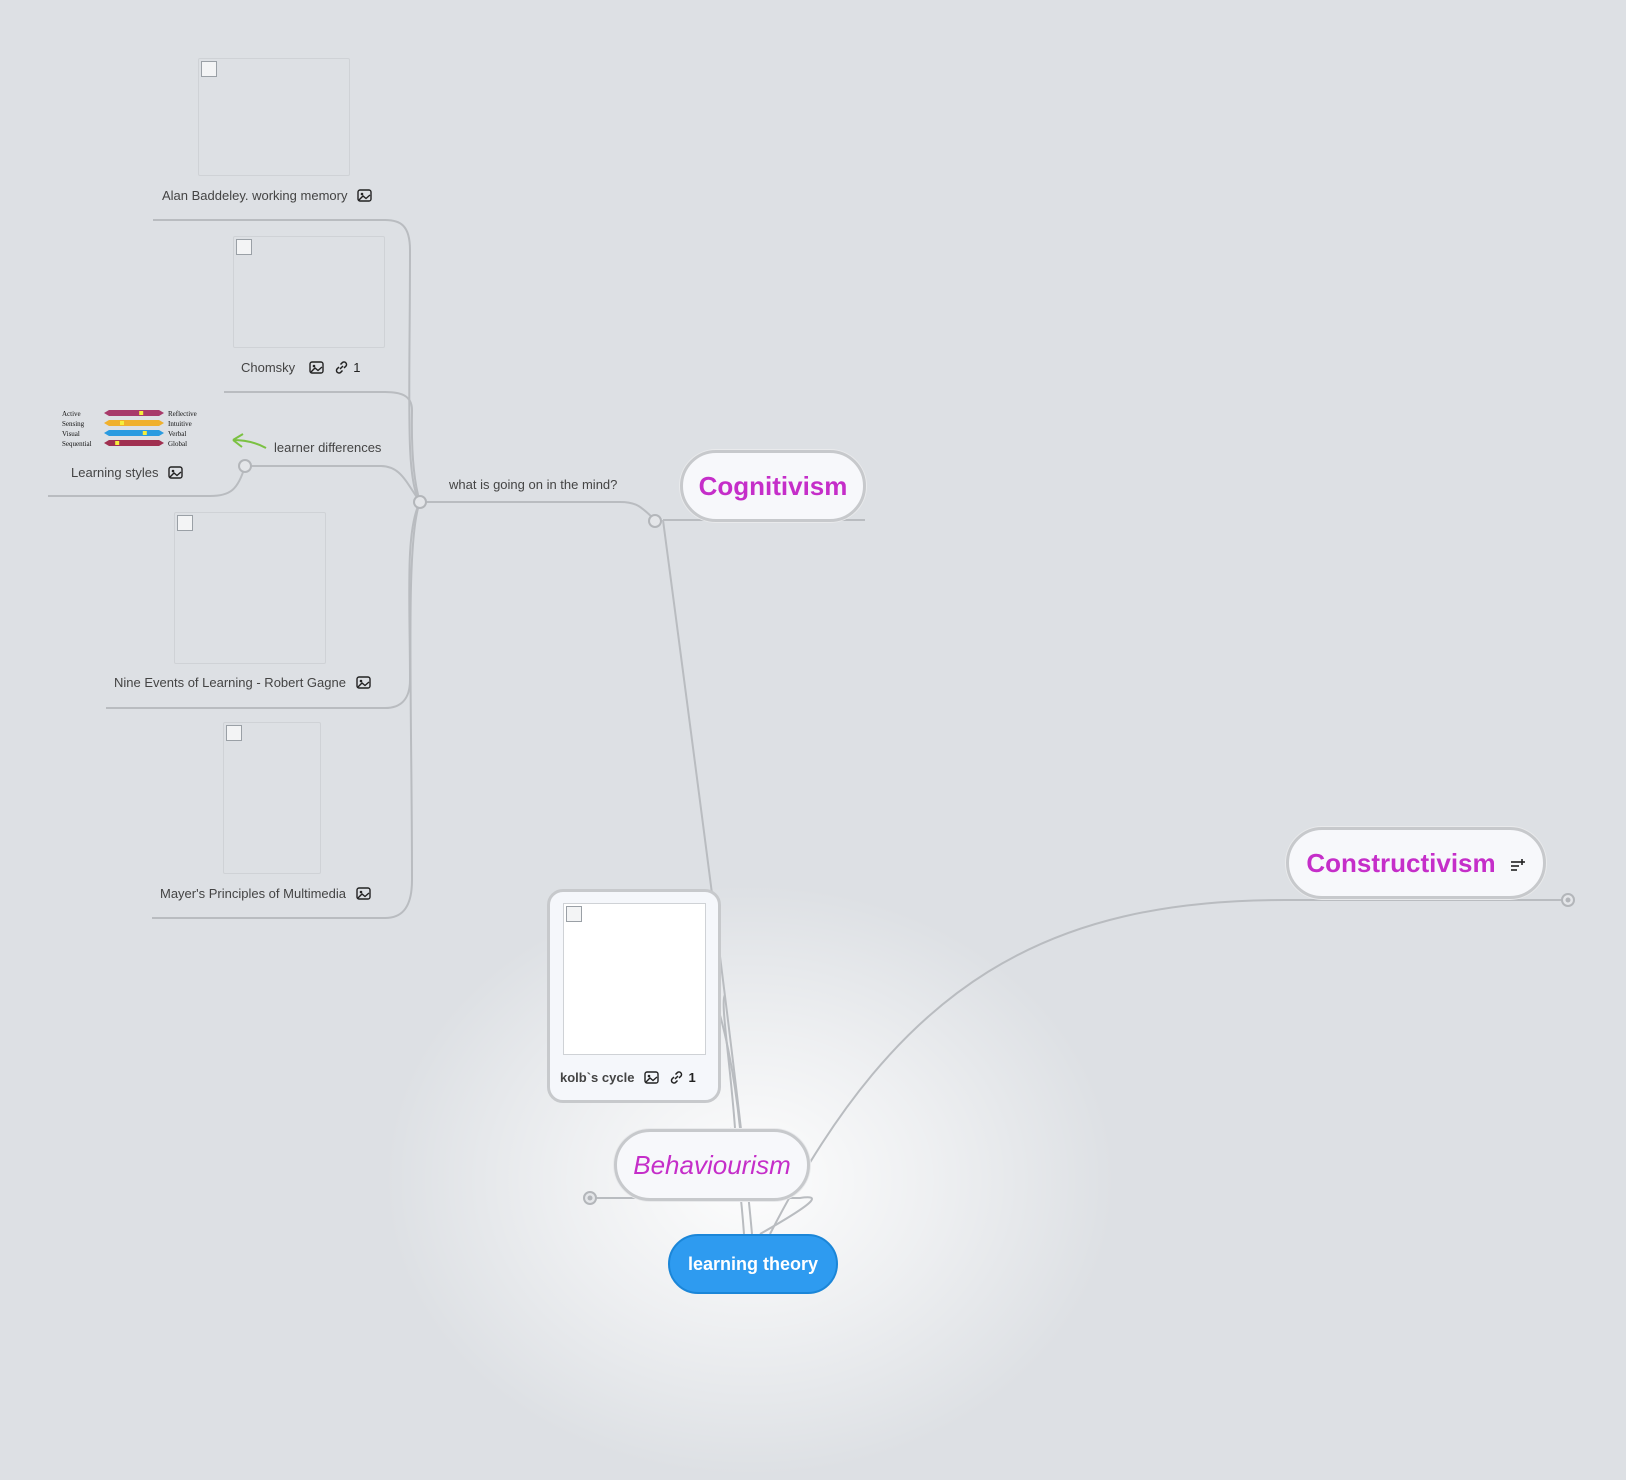  What do you see at coordinates (71, 414) in the screenshot?
I see `style-left-label: Active` at bounding box center [71, 414].